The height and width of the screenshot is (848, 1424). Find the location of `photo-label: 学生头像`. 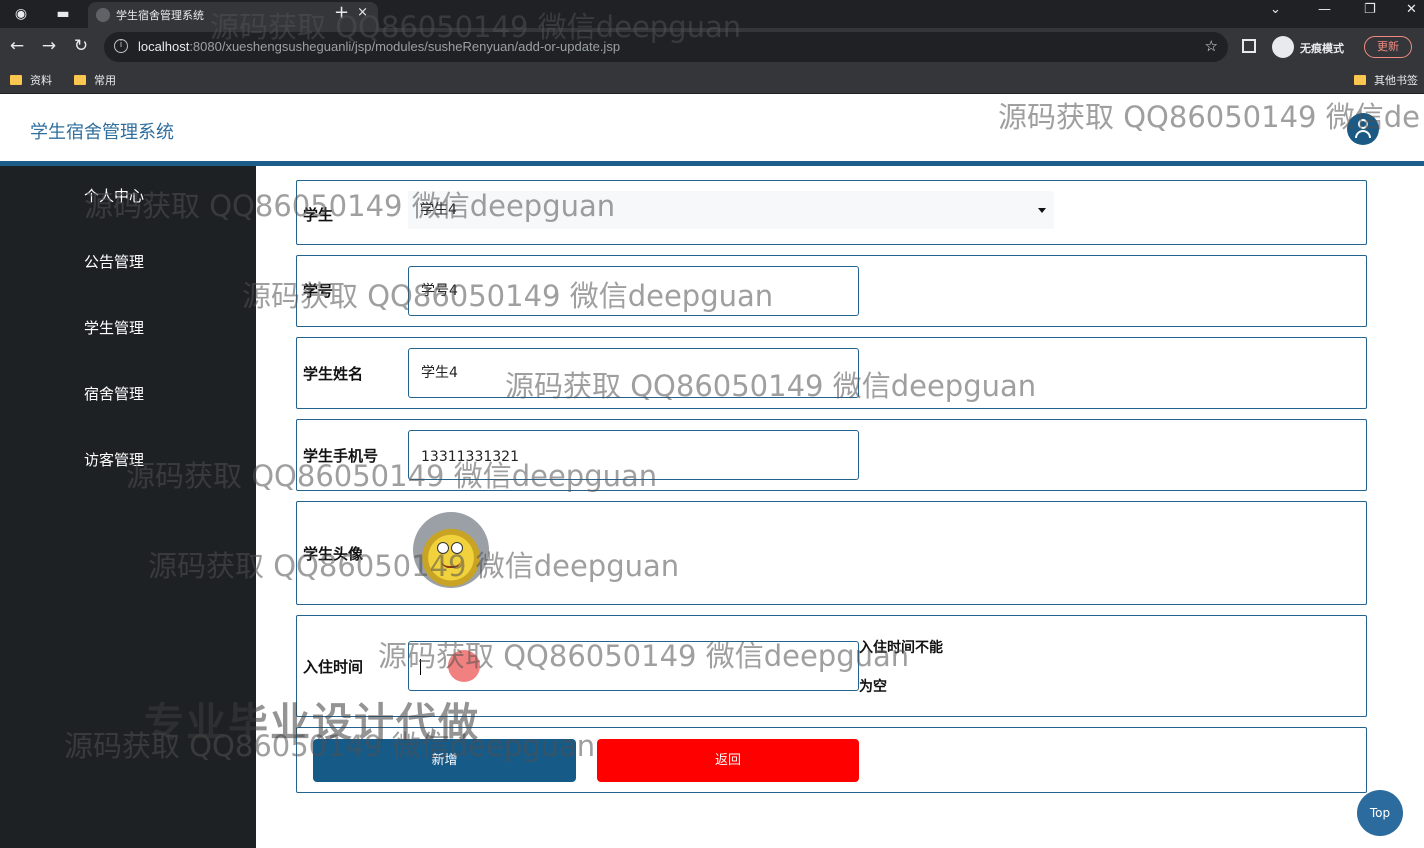

photo-label: 学生头像 is located at coordinates (333, 554).